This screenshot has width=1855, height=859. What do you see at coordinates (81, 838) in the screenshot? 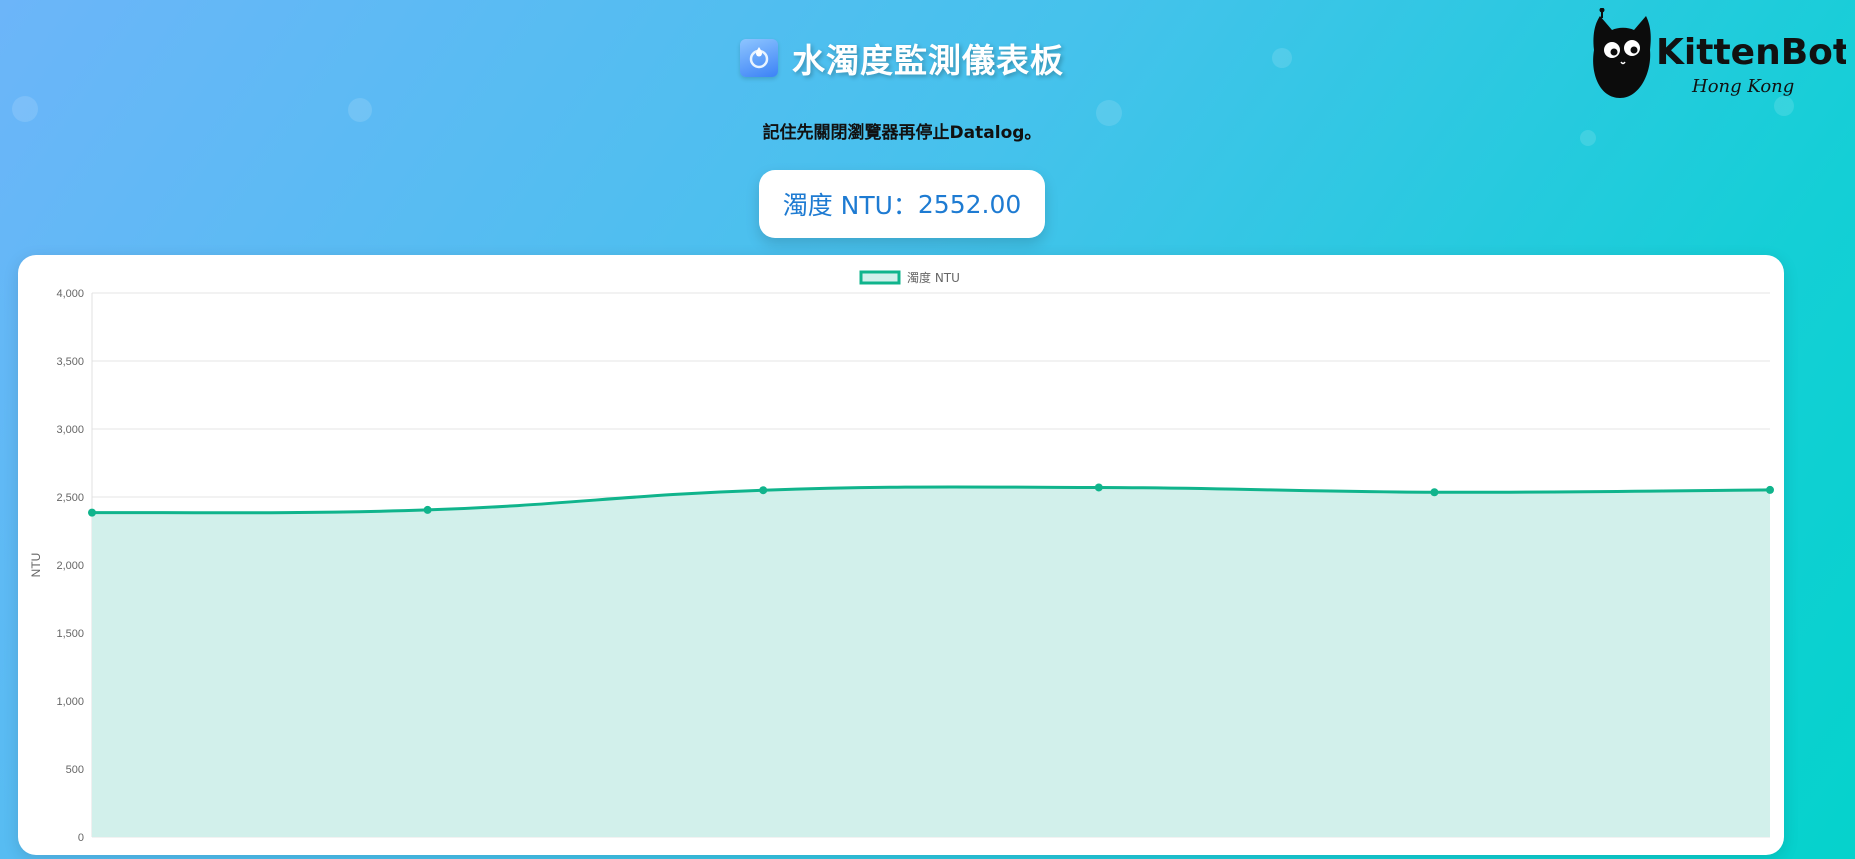
I see `y-tick-label: 0` at bounding box center [81, 838].